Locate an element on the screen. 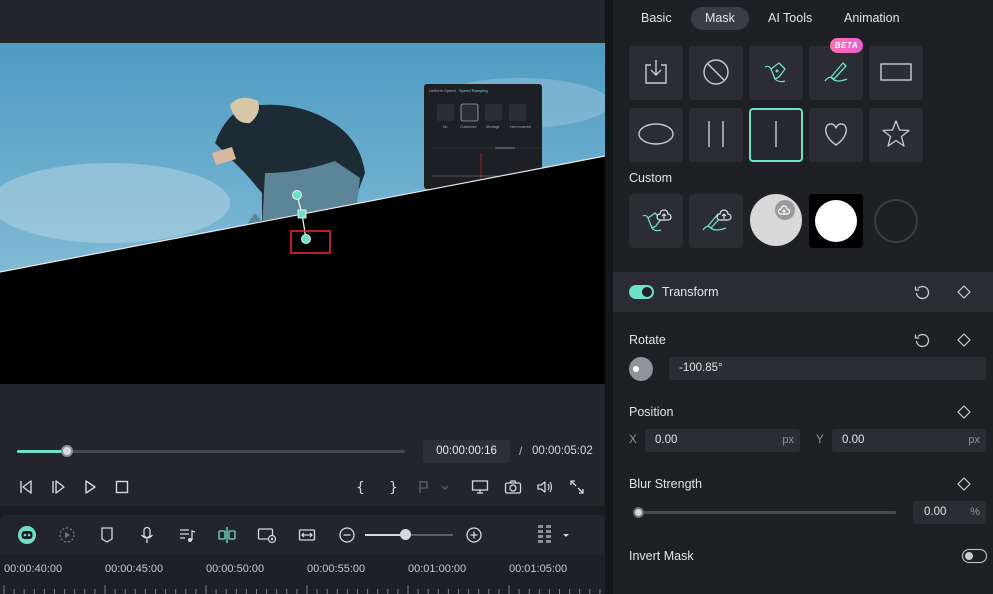 The width and height of the screenshot is (993, 594). rotate-reset-icon is located at coordinates (922, 340).